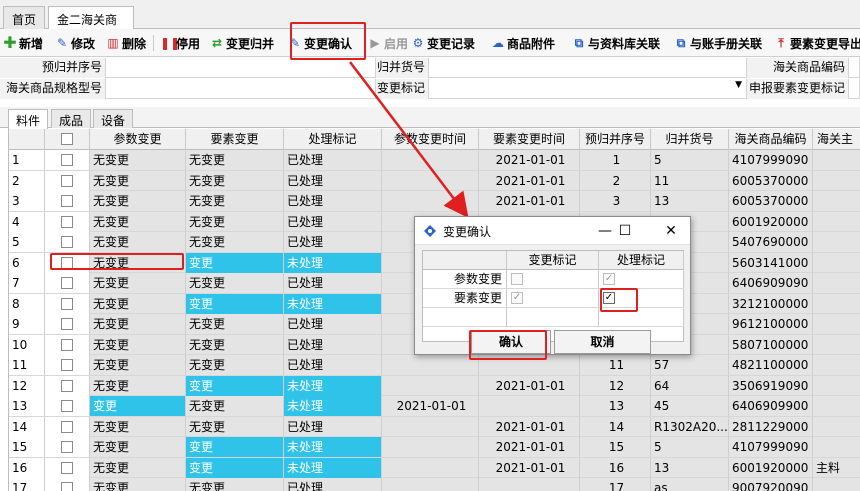 The image size is (860, 491). Describe the element at coordinates (23, 43) in the screenshot. I see `add-button: ✚ 新增` at that location.